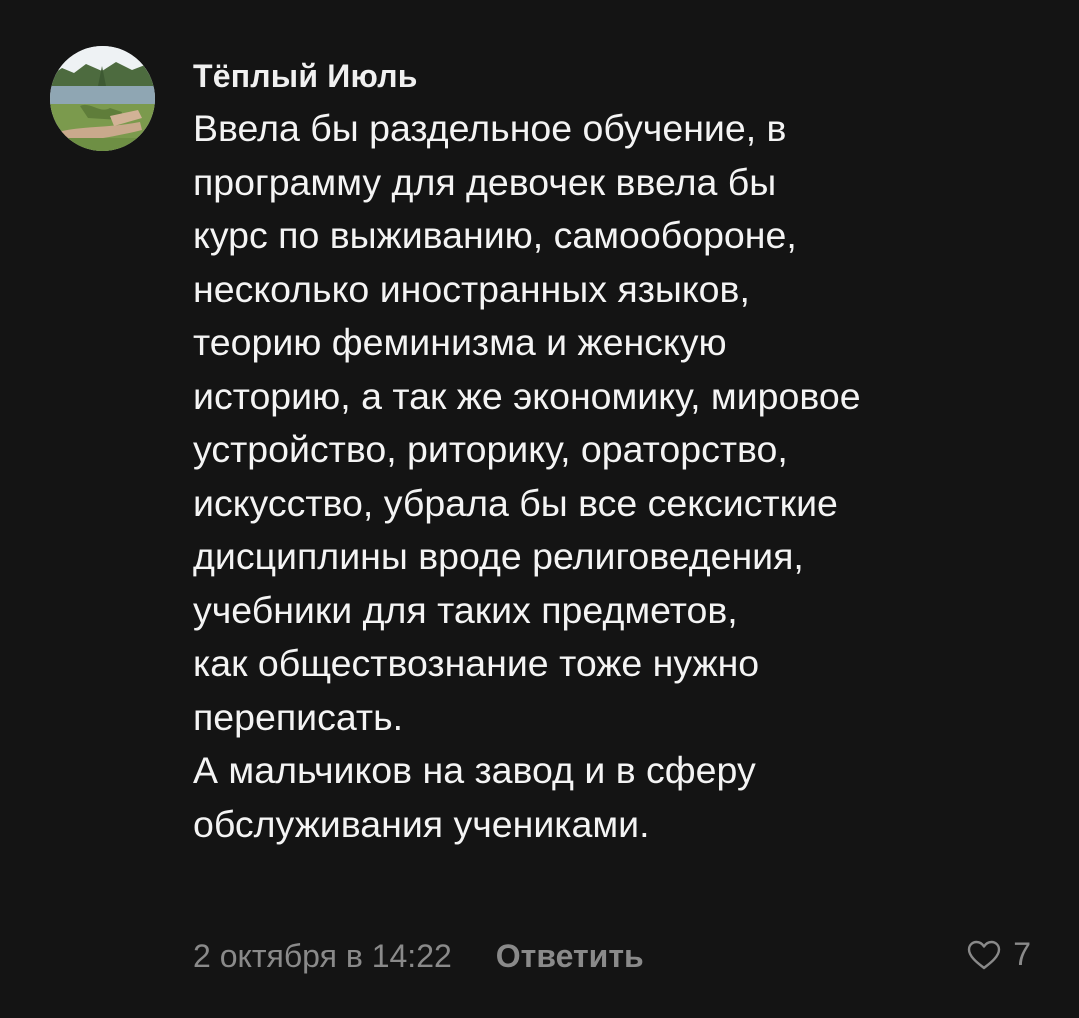 The image size is (1079, 1018). I want to click on comment-meta: 2 октября в 14:22 Ответить 7, so click(618, 956).